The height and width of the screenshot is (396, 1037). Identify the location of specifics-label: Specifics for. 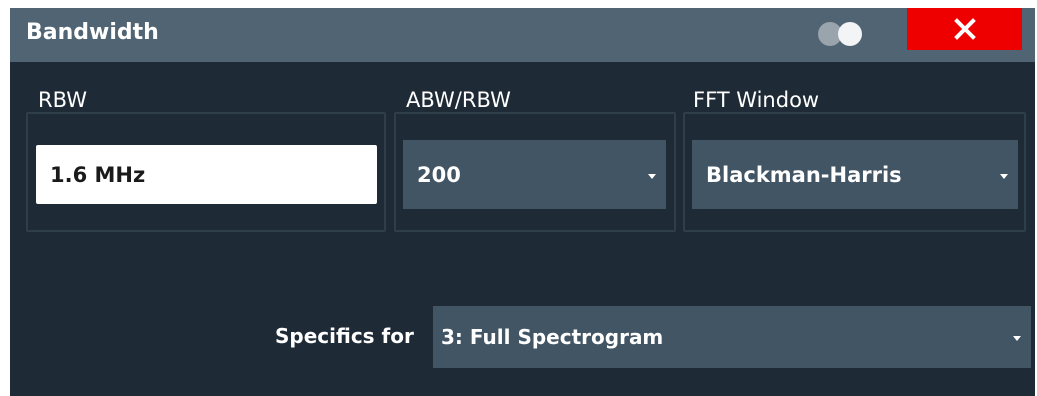
(344, 336).